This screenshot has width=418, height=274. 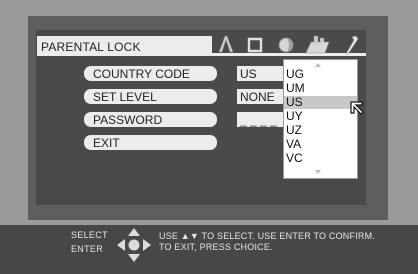 I want to click on language-icon, so click(x=286, y=45).